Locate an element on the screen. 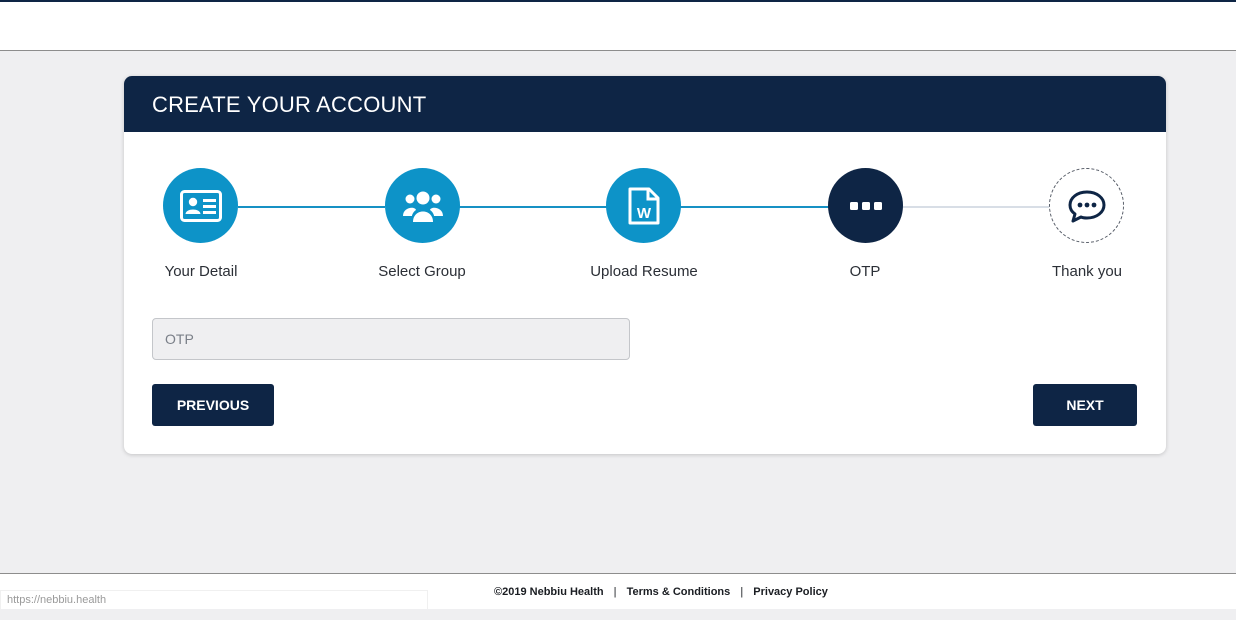 The width and height of the screenshot is (1236, 620). chat-bubble-icon is located at coordinates (1086, 206).